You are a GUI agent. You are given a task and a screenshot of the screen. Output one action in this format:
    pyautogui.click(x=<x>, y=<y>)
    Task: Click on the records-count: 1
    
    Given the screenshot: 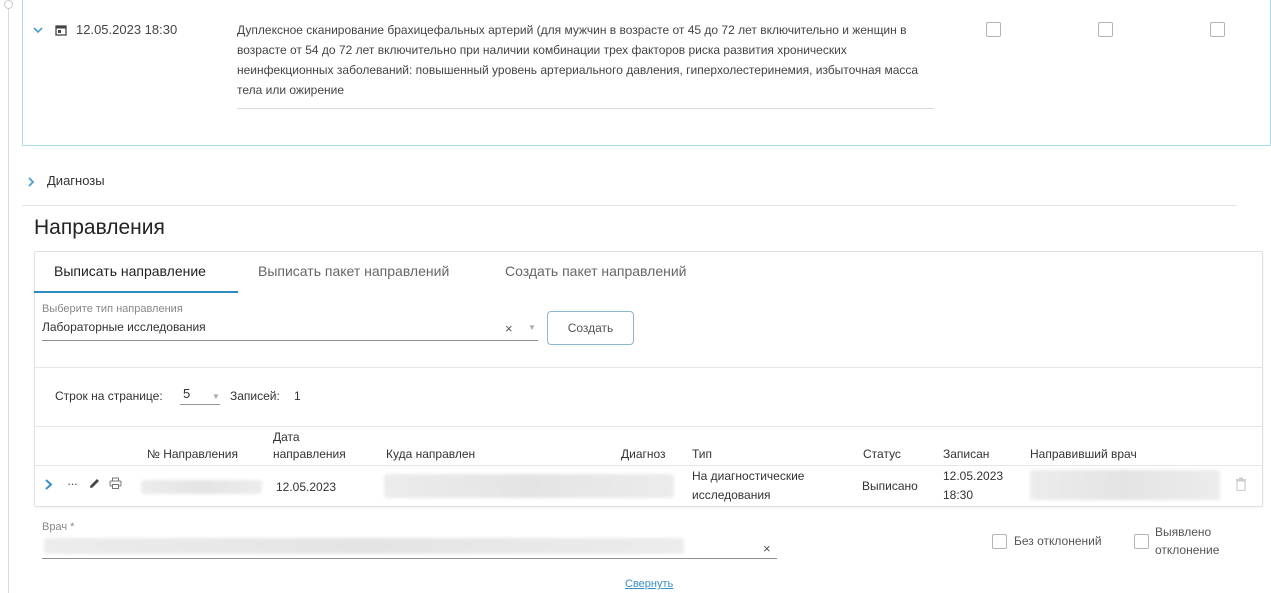 What is the action you would take?
    pyautogui.click(x=297, y=396)
    